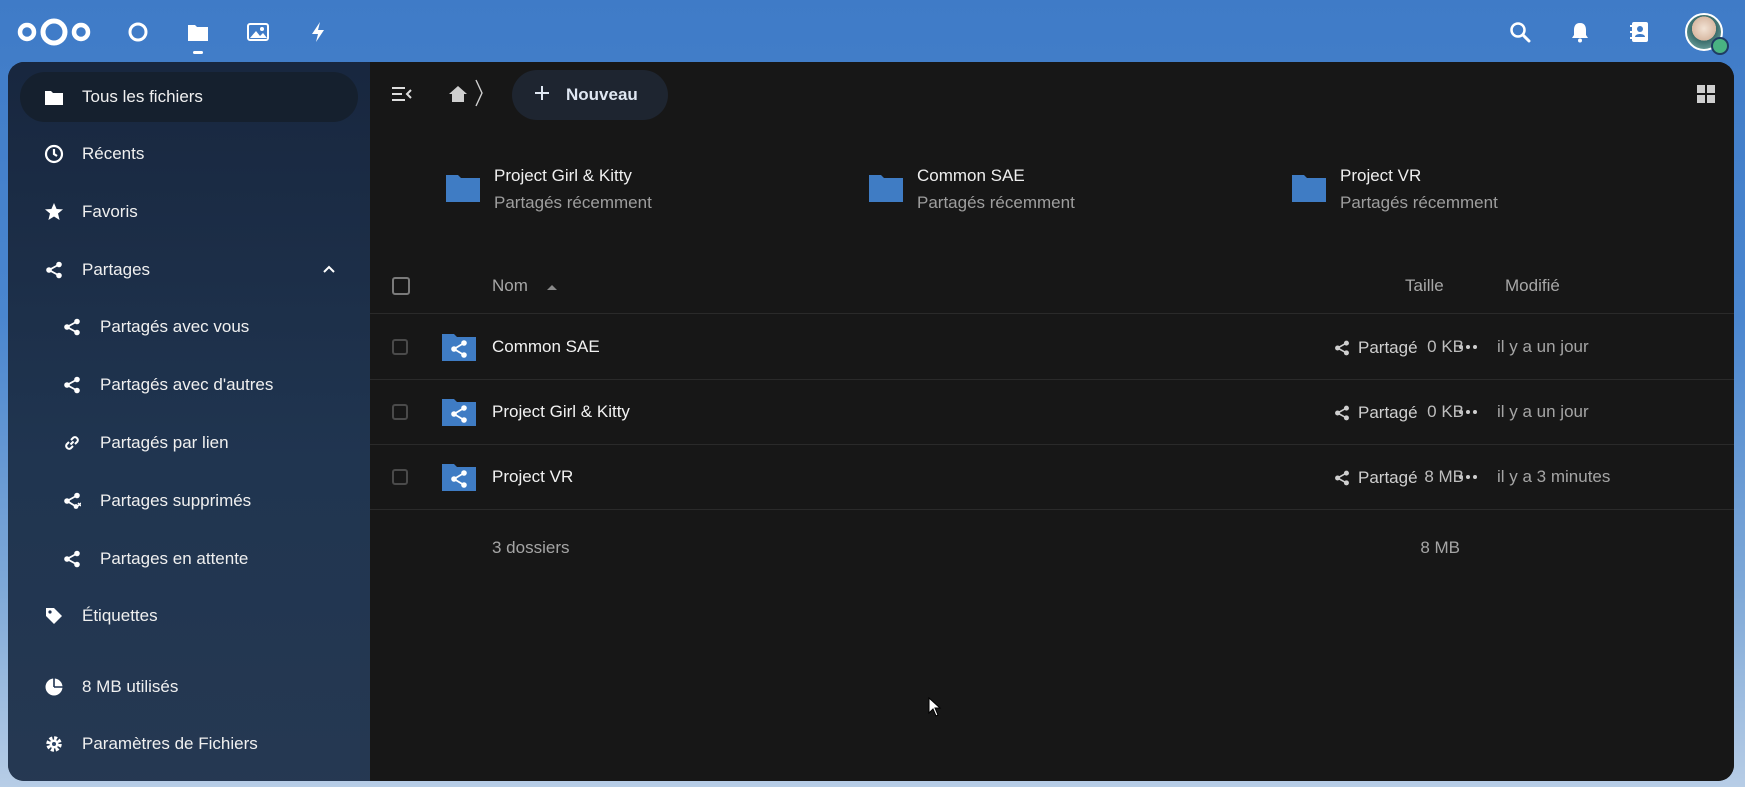 The width and height of the screenshot is (1745, 787). What do you see at coordinates (198, 36) in the screenshot?
I see `files-icon` at bounding box center [198, 36].